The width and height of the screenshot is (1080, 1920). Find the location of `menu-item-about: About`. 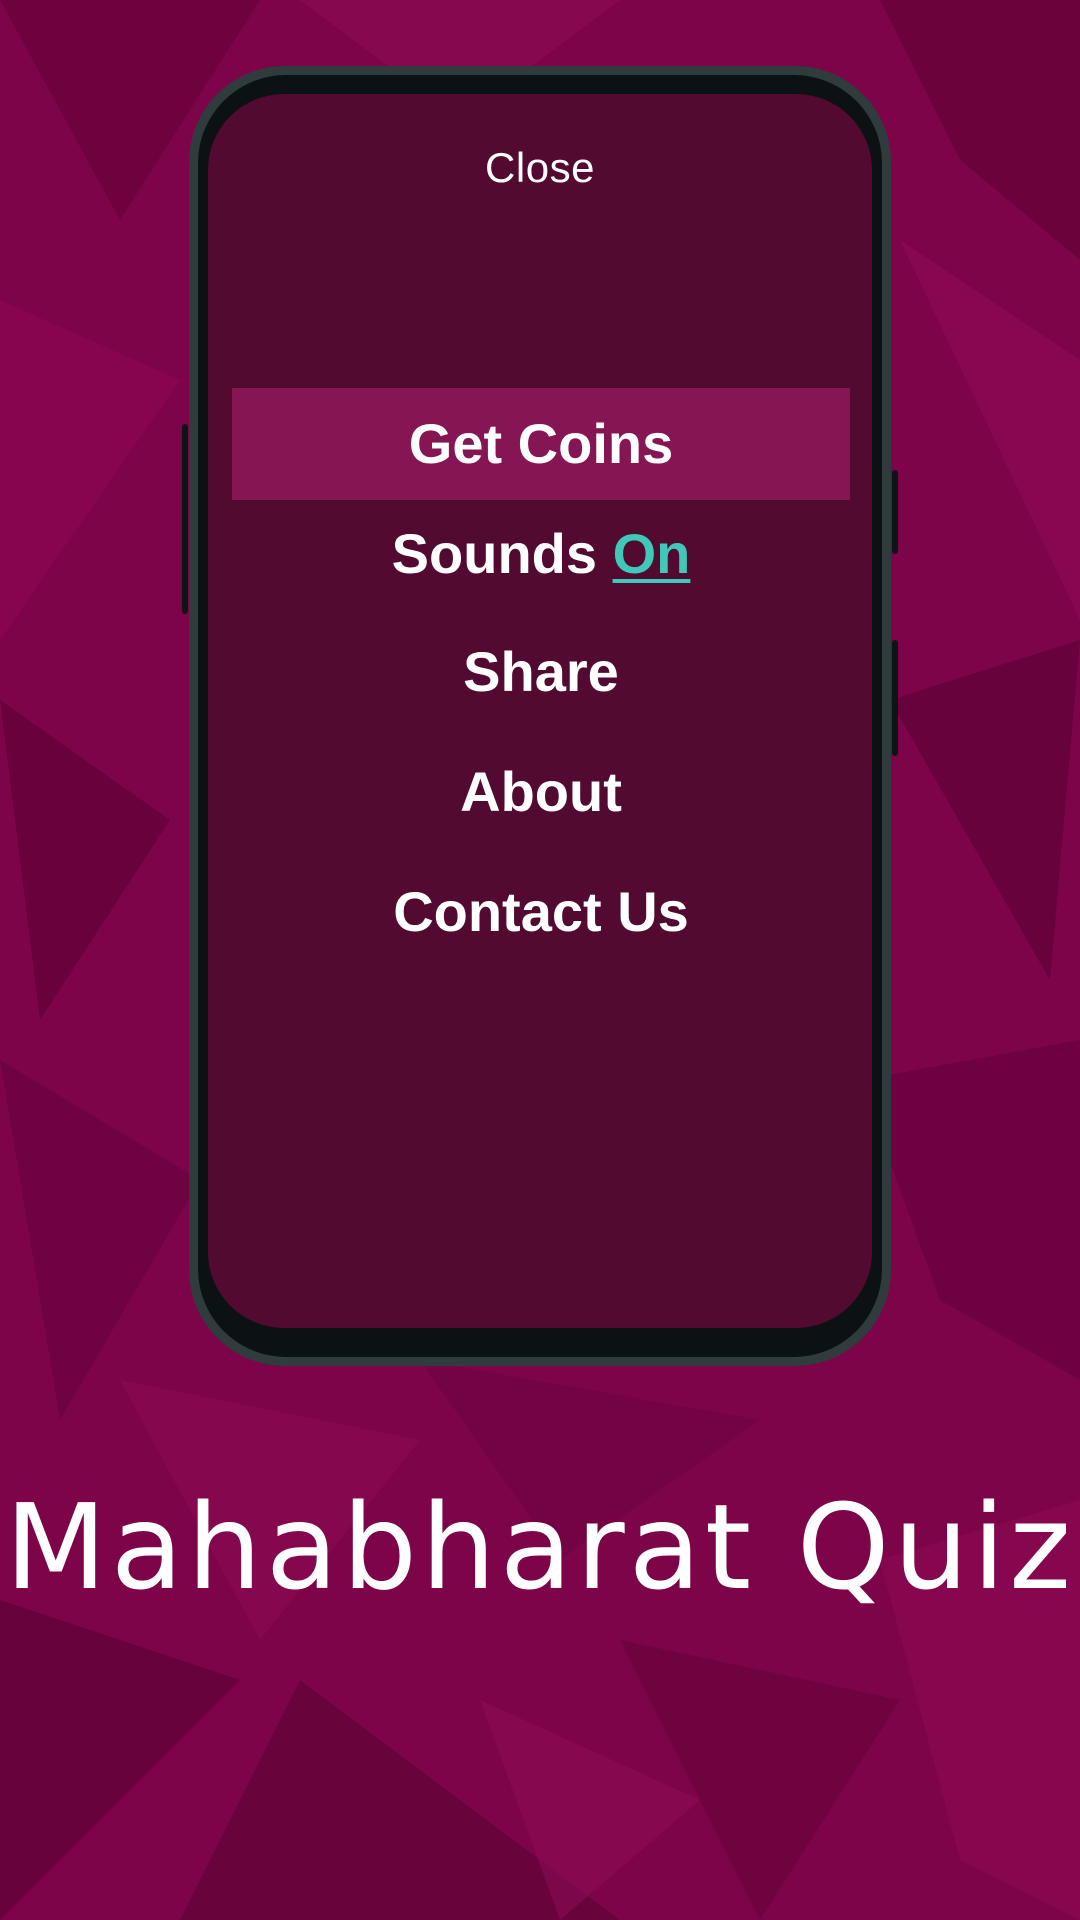

menu-item-about: About is located at coordinates (541, 792).